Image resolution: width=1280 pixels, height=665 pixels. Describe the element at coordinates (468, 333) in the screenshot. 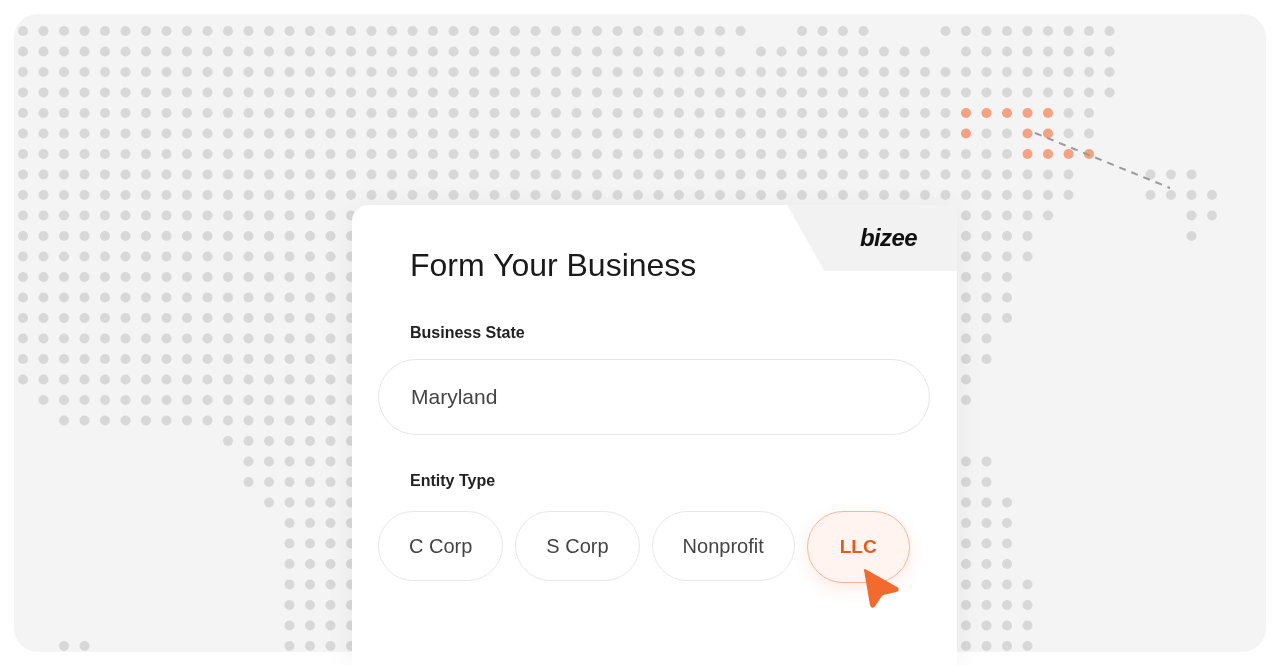

I see `field-label: Business State` at that location.